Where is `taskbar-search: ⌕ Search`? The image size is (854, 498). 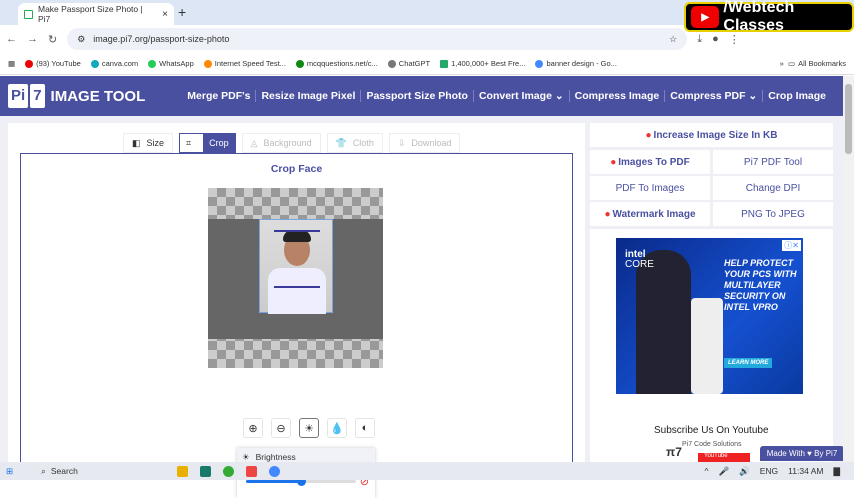 taskbar-search: ⌕ Search is located at coordinates (101, 471).